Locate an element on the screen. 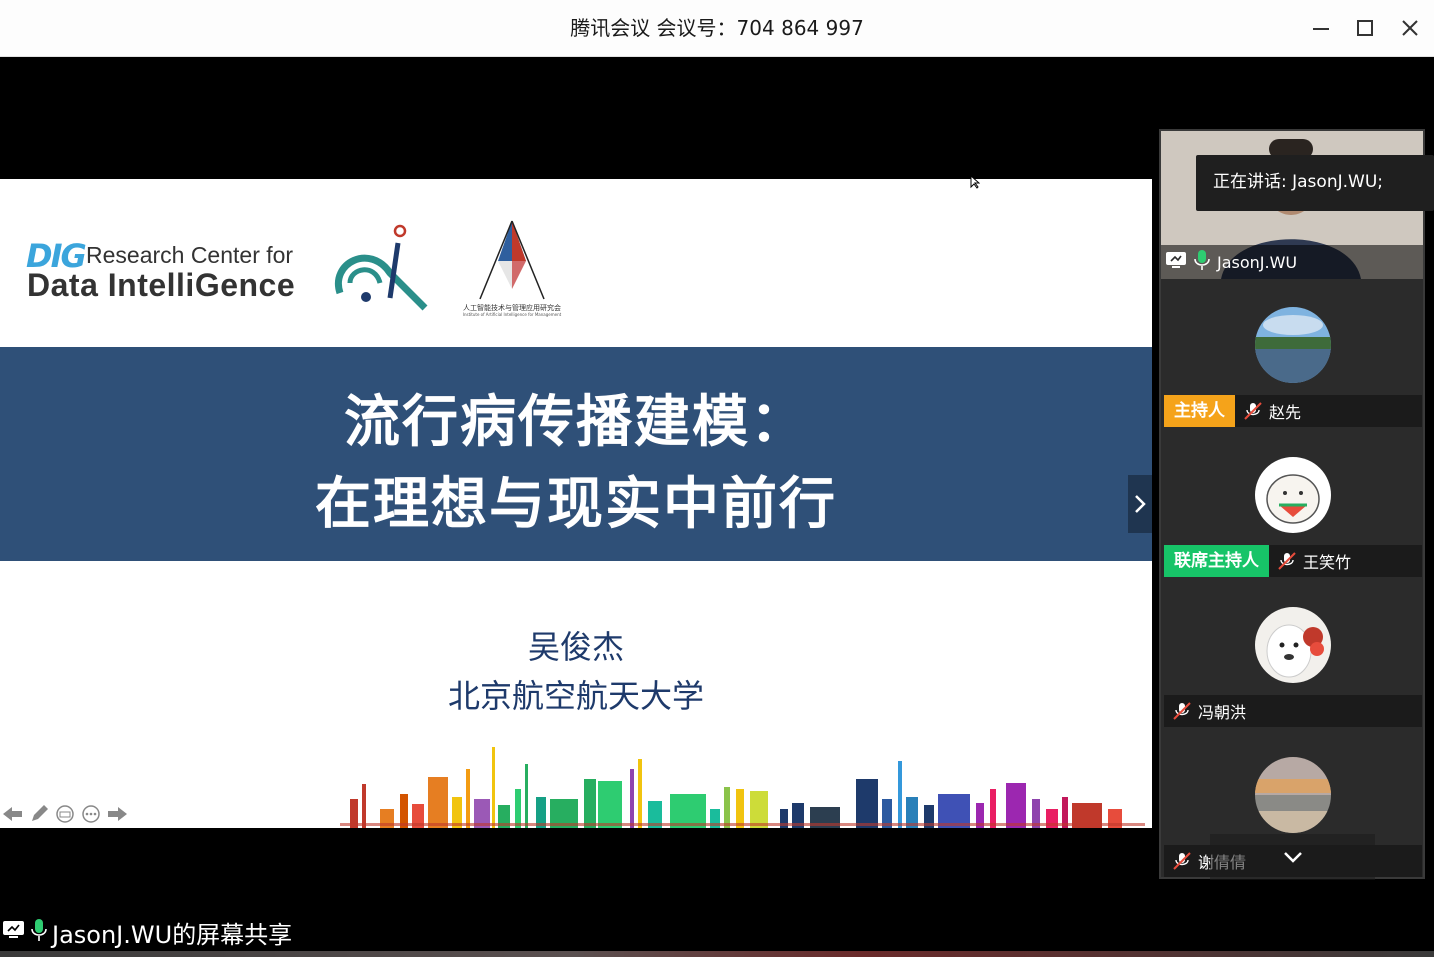  participant-name: 冯朝洪 is located at coordinates (1222, 712).